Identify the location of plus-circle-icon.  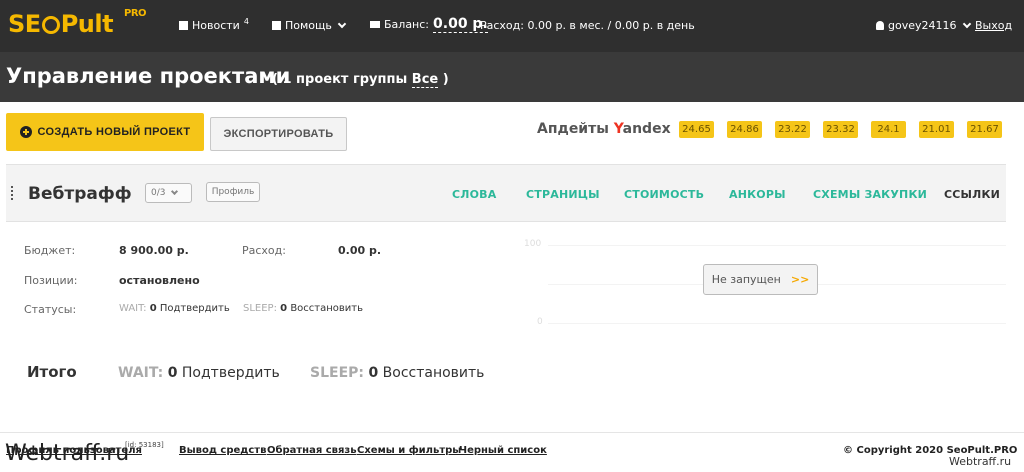
(25, 132).